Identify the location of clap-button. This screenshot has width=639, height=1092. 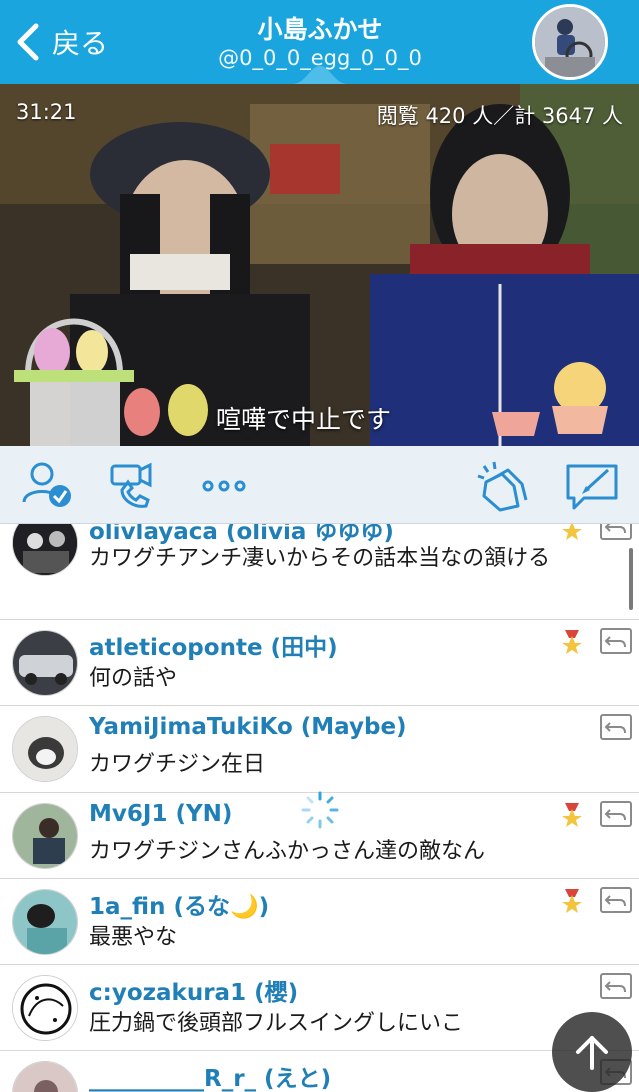
(504, 485).